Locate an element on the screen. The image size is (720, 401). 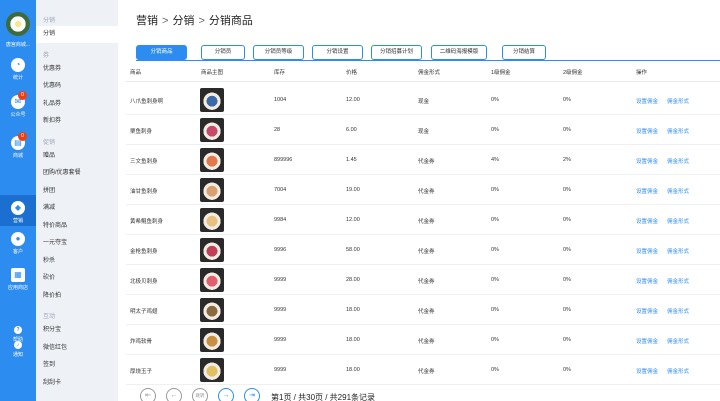
column-header: 商品主图 is located at coordinates (212, 73).